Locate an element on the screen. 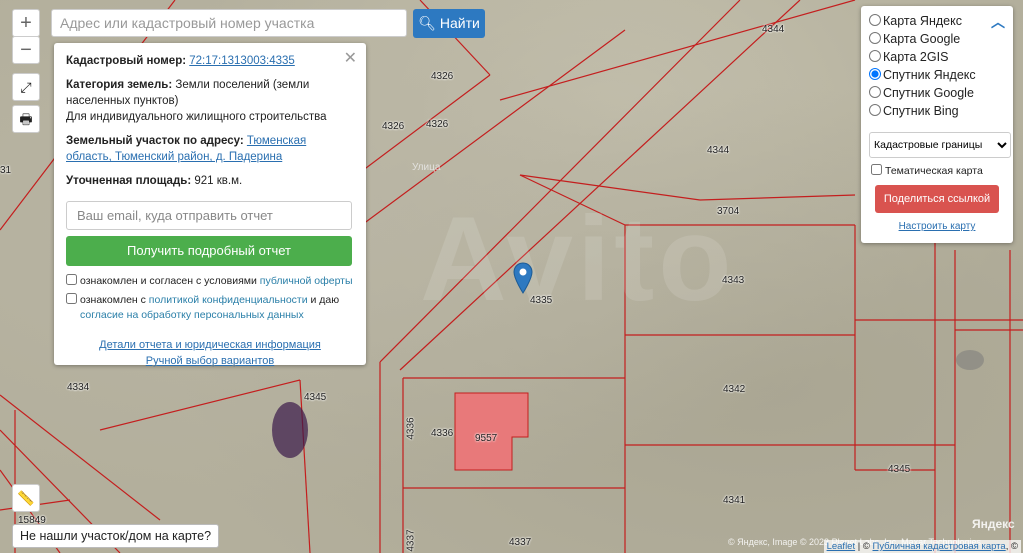 The height and width of the screenshot is (553, 1023). ruler-icon: 📏 is located at coordinates (26, 498).